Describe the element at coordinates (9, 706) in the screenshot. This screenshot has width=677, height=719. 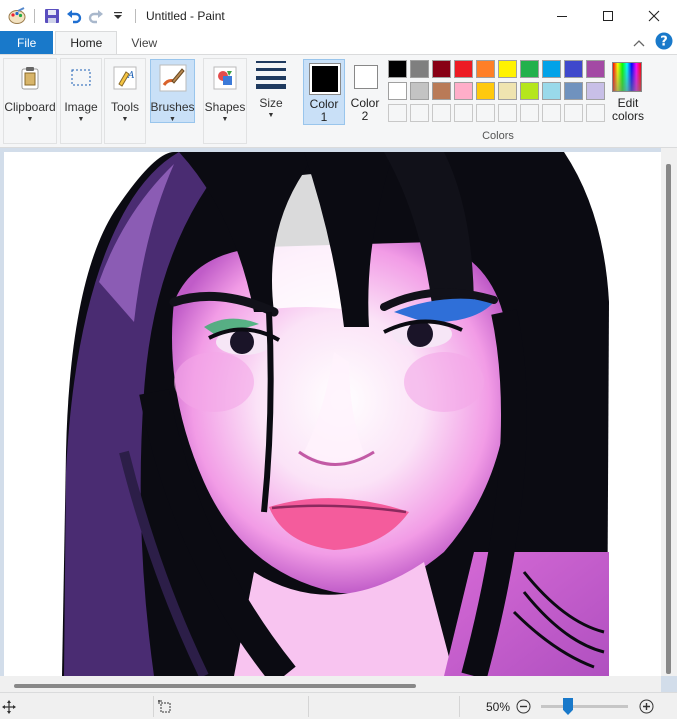
I see `cursor-position-icon` at that location.